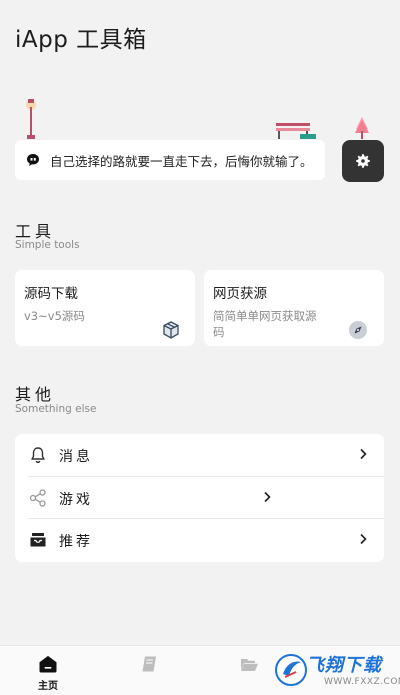  What do you see at coordinates (171, 330) in the screenshot?
I see `package-icon` at bounding box center [171, 330].